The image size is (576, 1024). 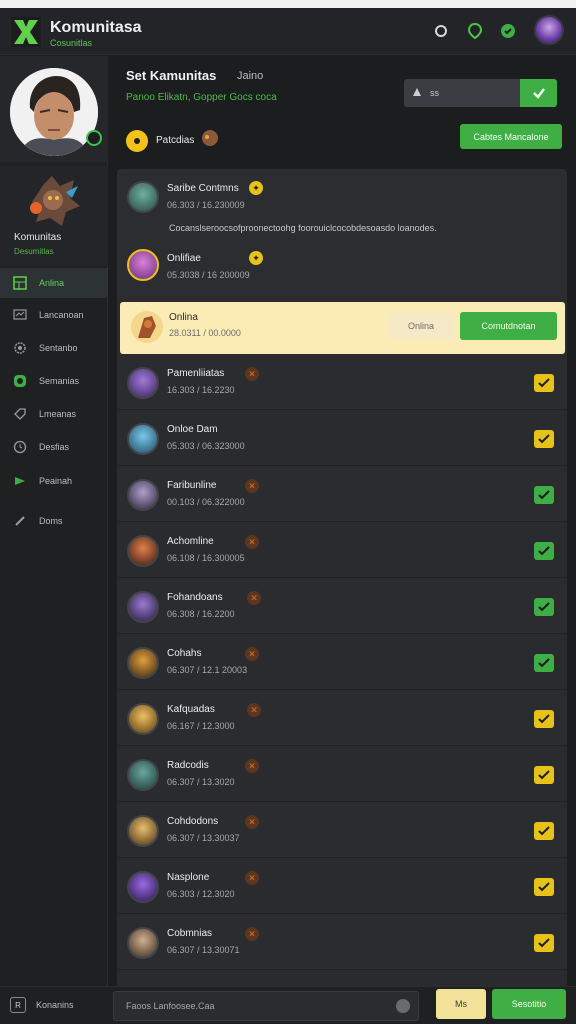 I want to click on online-status-button: Onlina, so click(x=421, y=326).